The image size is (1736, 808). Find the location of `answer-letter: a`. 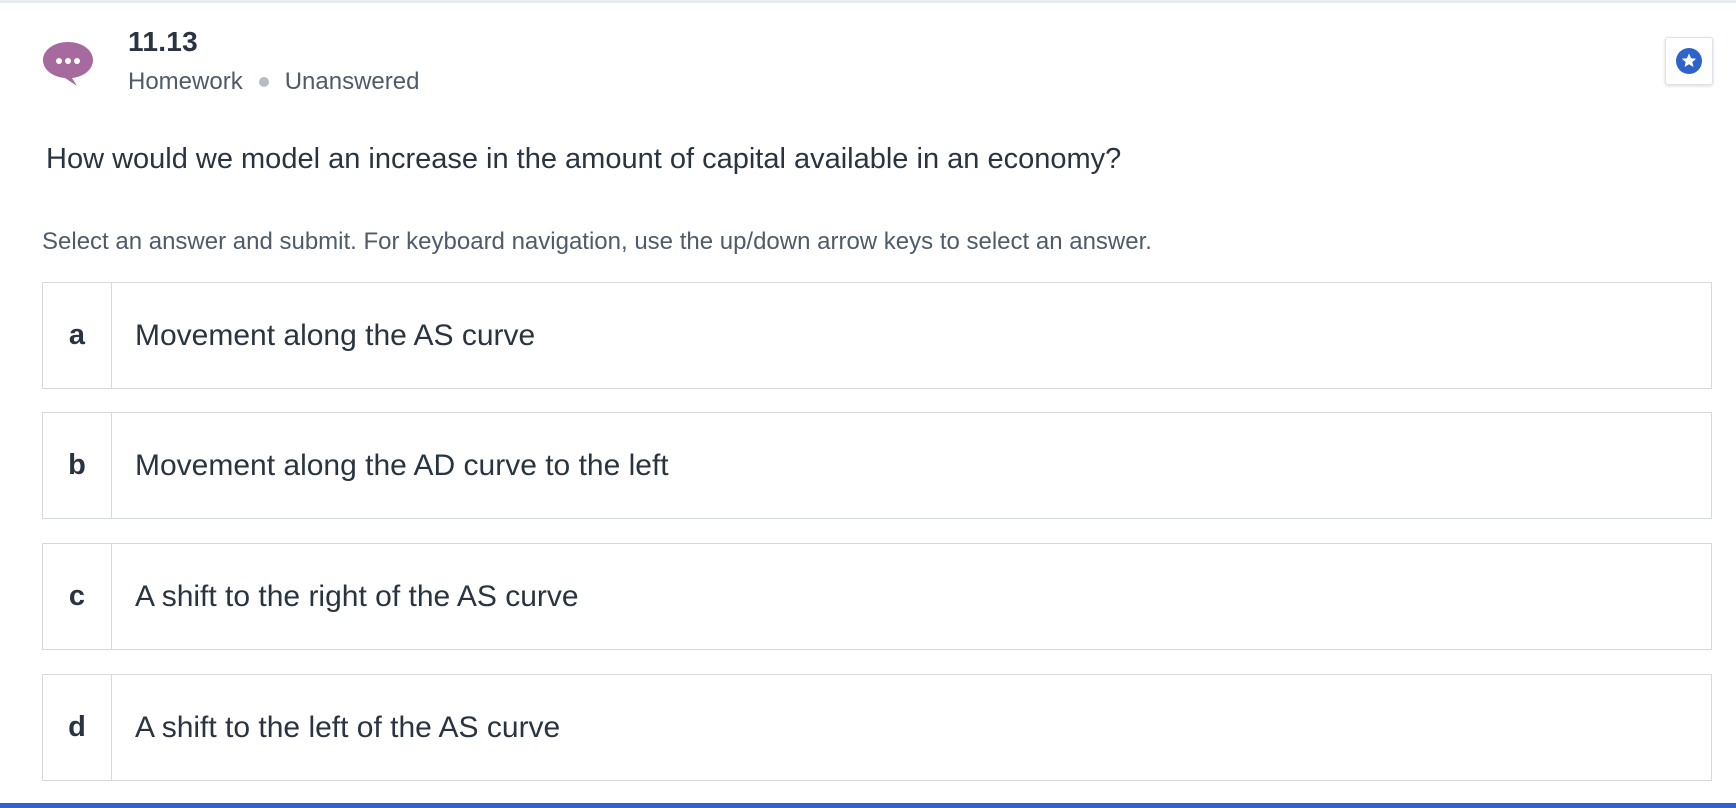

answer-letter: a is located at coordinates (77, 335).